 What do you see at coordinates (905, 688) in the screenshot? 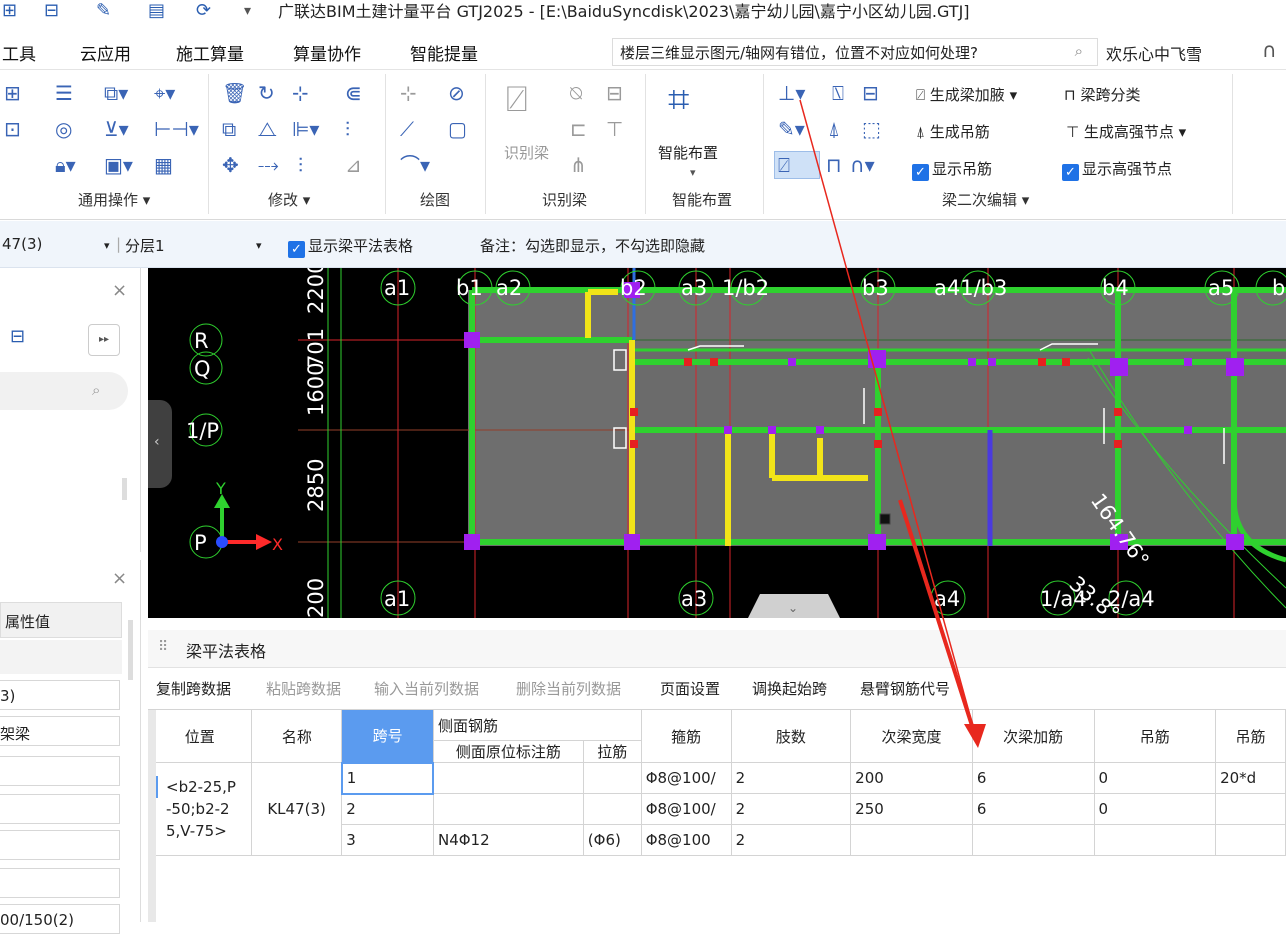
I see `cantilever-code-button: 悬臂钢筋代号` at bounding box center [905, 688].